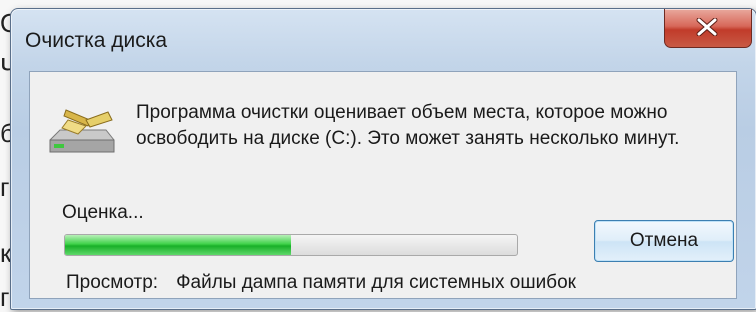 The image size is (756, 312). I want to click on cancel-button: Отмена, so click(664, 241).